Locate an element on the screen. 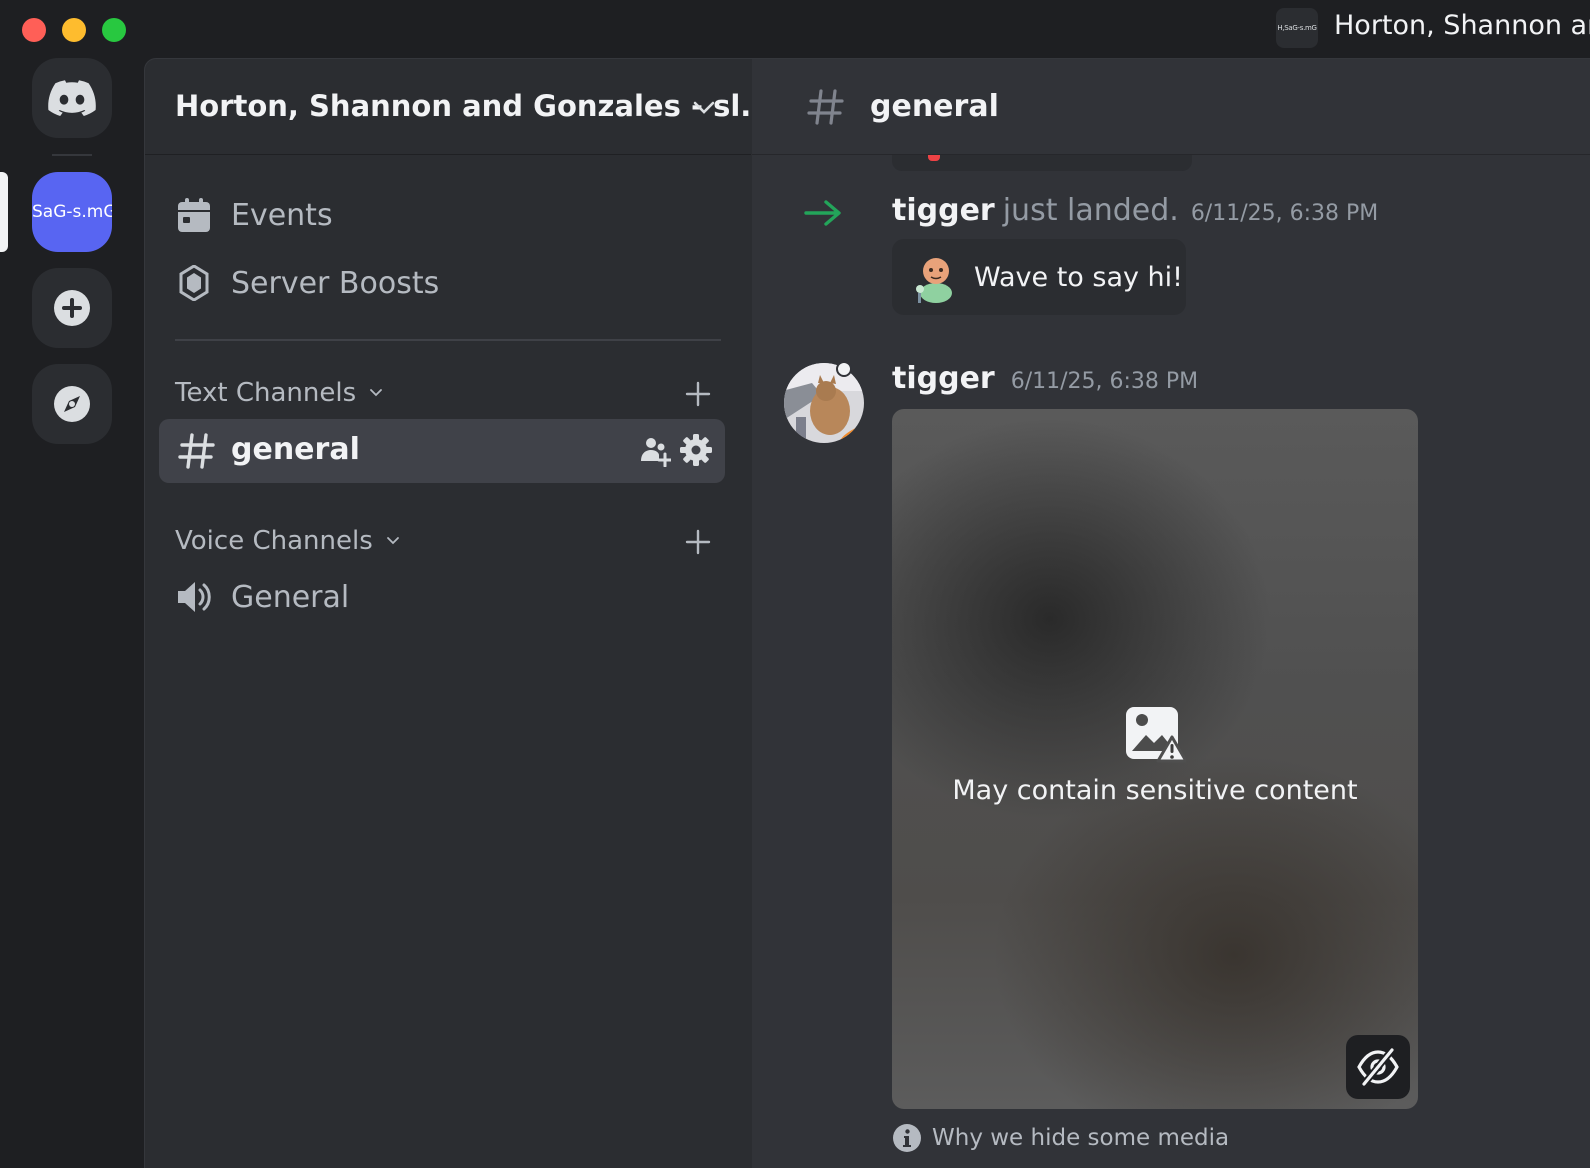 The width and height of the screenshot is (1590, 1168). hide-media-button is located at coordinates (1378, 1067).